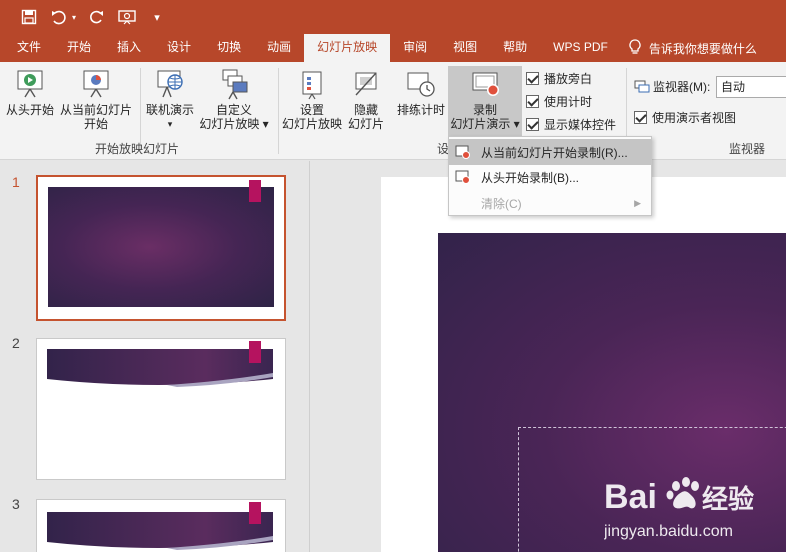 Image resolution: width=786 pixels, height=552 pixels. Describe the element at coordinates (30, 84) in the screenshot. I see `slideshow-start-icon` at that location.